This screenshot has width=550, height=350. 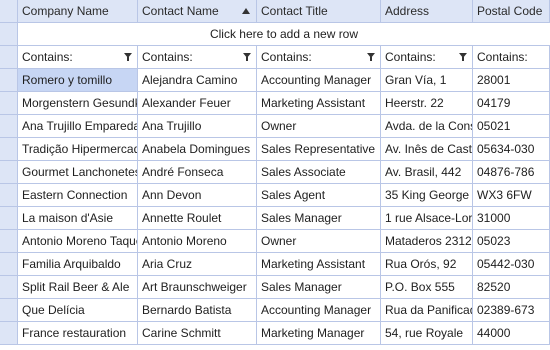 I want to click on cell-contact-name: Annette Roulet, so click(x=197, y=218).